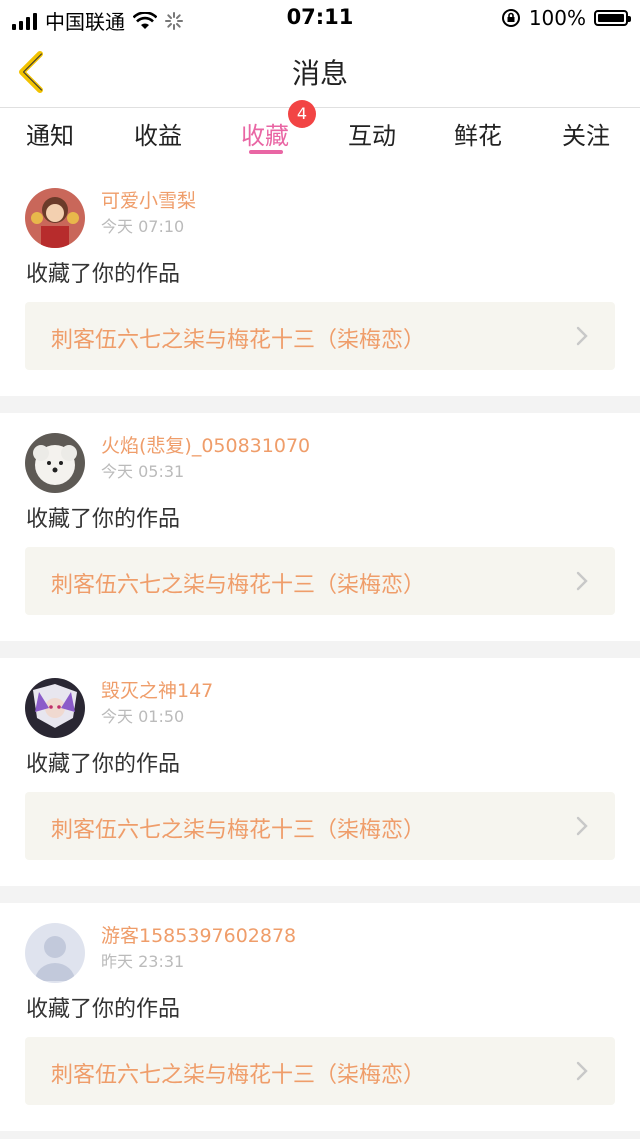  Describe the element at coordinates (157, 689) in the screenshot. I see `username: 毁灭之神147` at that location.